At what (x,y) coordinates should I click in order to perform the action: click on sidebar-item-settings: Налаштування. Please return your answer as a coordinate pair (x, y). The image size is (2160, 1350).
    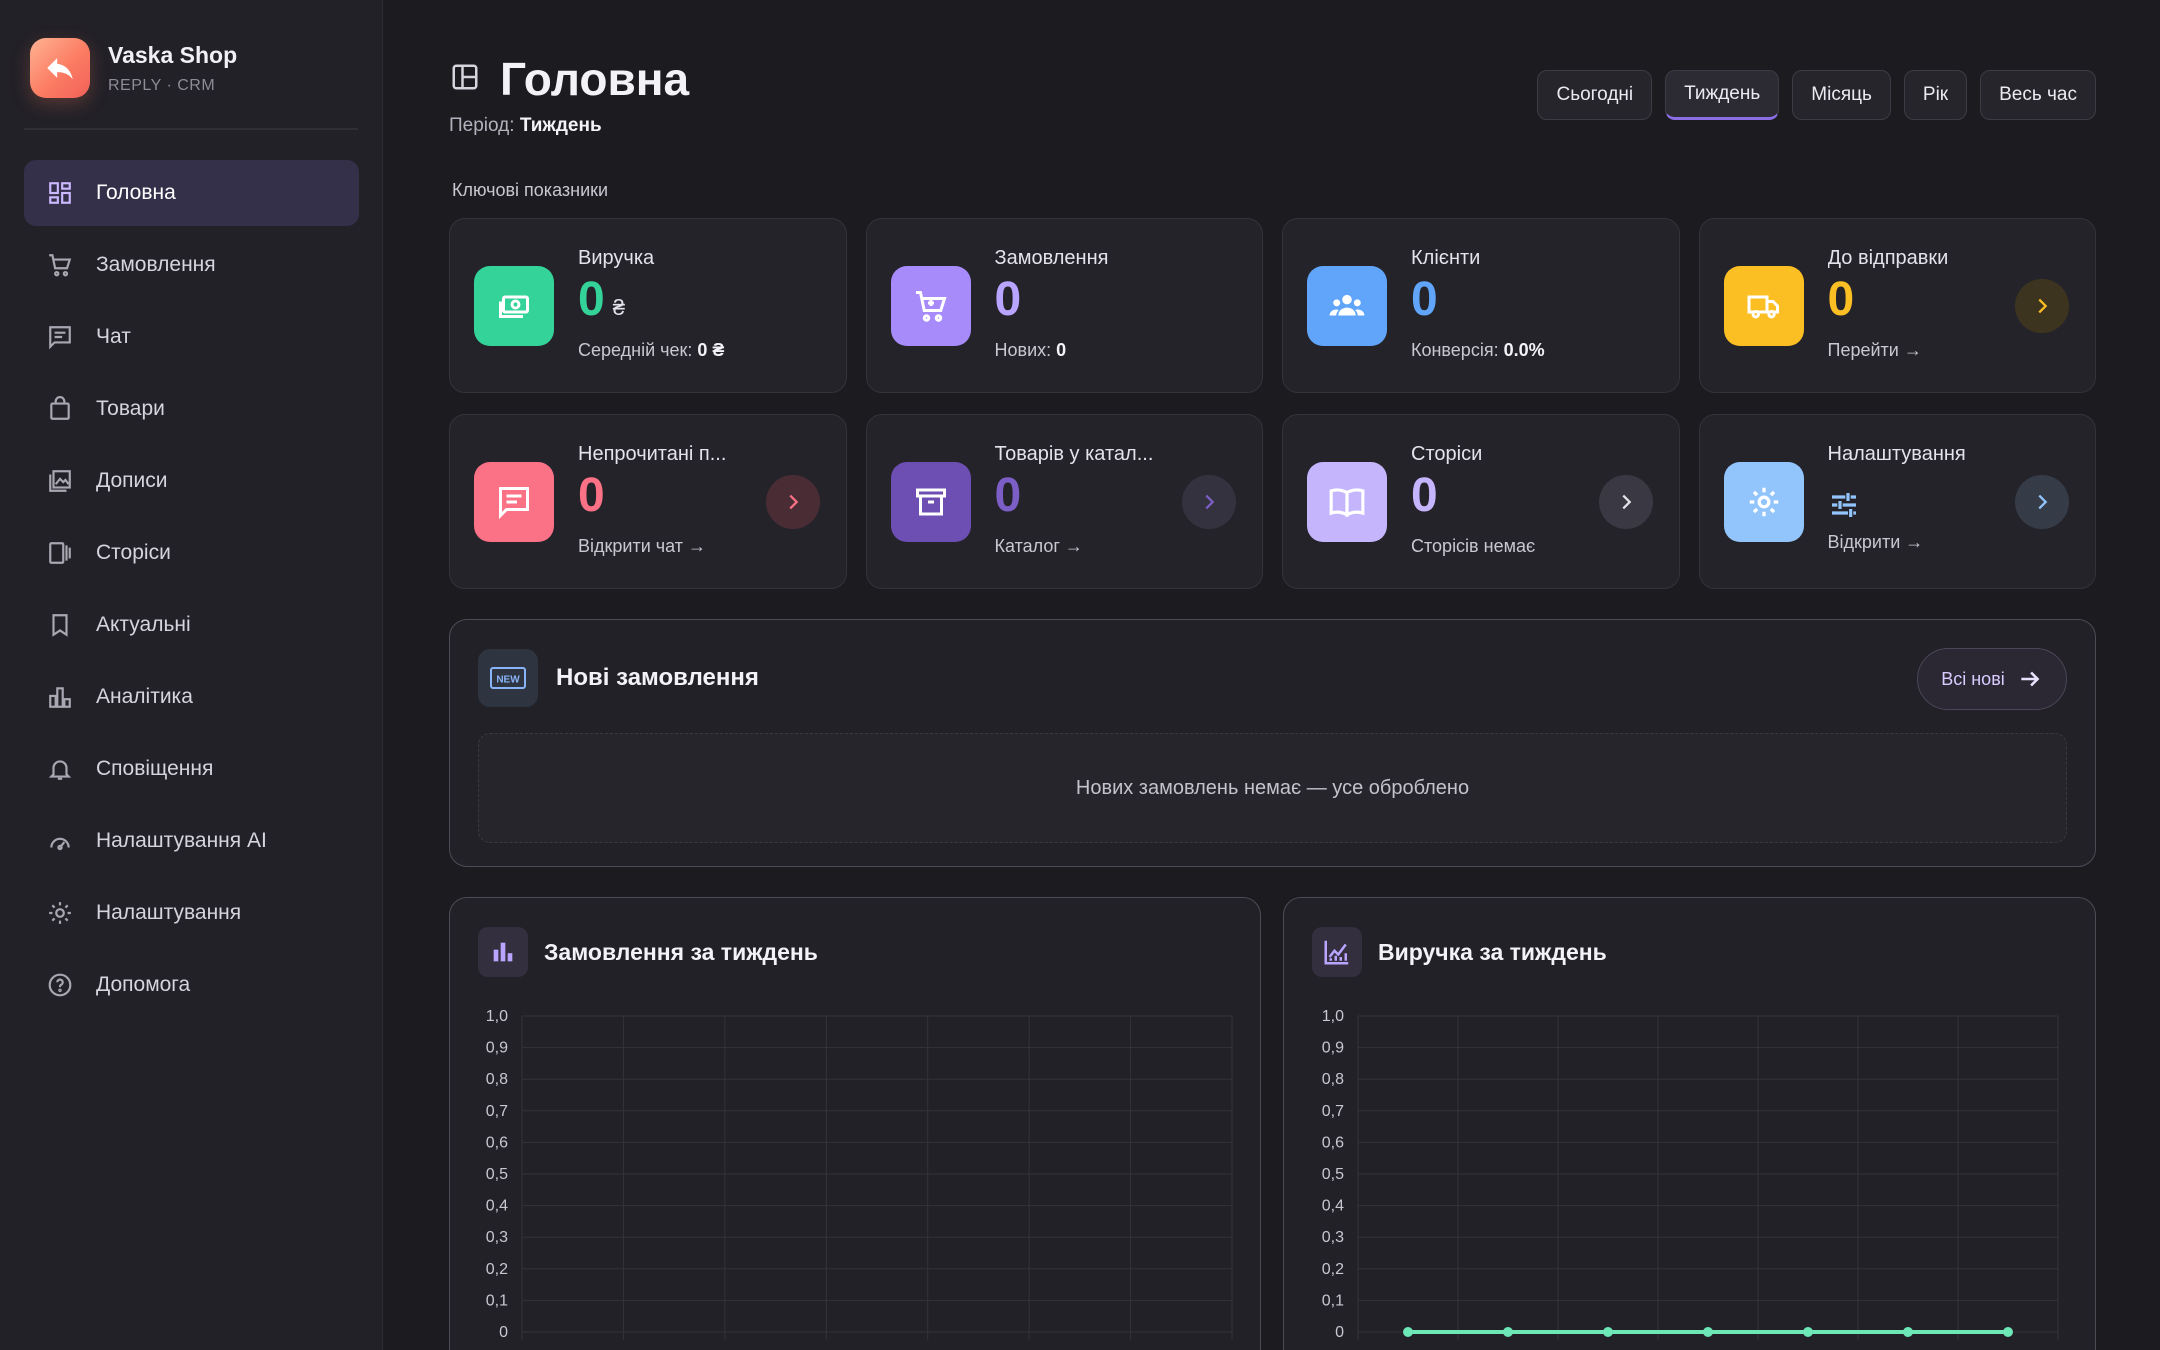
    Looking at the image, I should click on (191, 913).